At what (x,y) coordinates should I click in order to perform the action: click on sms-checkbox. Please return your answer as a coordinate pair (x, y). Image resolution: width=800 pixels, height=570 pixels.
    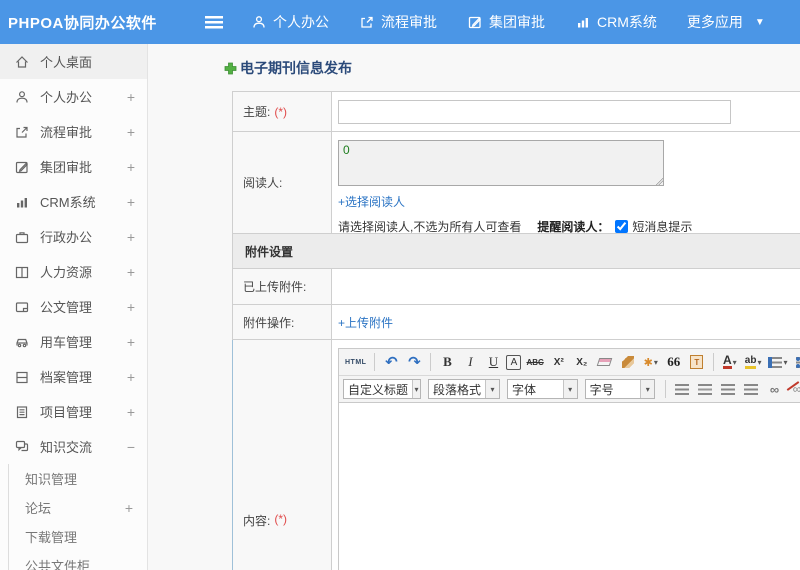
    Looking at the image, I should click on (622, 226).